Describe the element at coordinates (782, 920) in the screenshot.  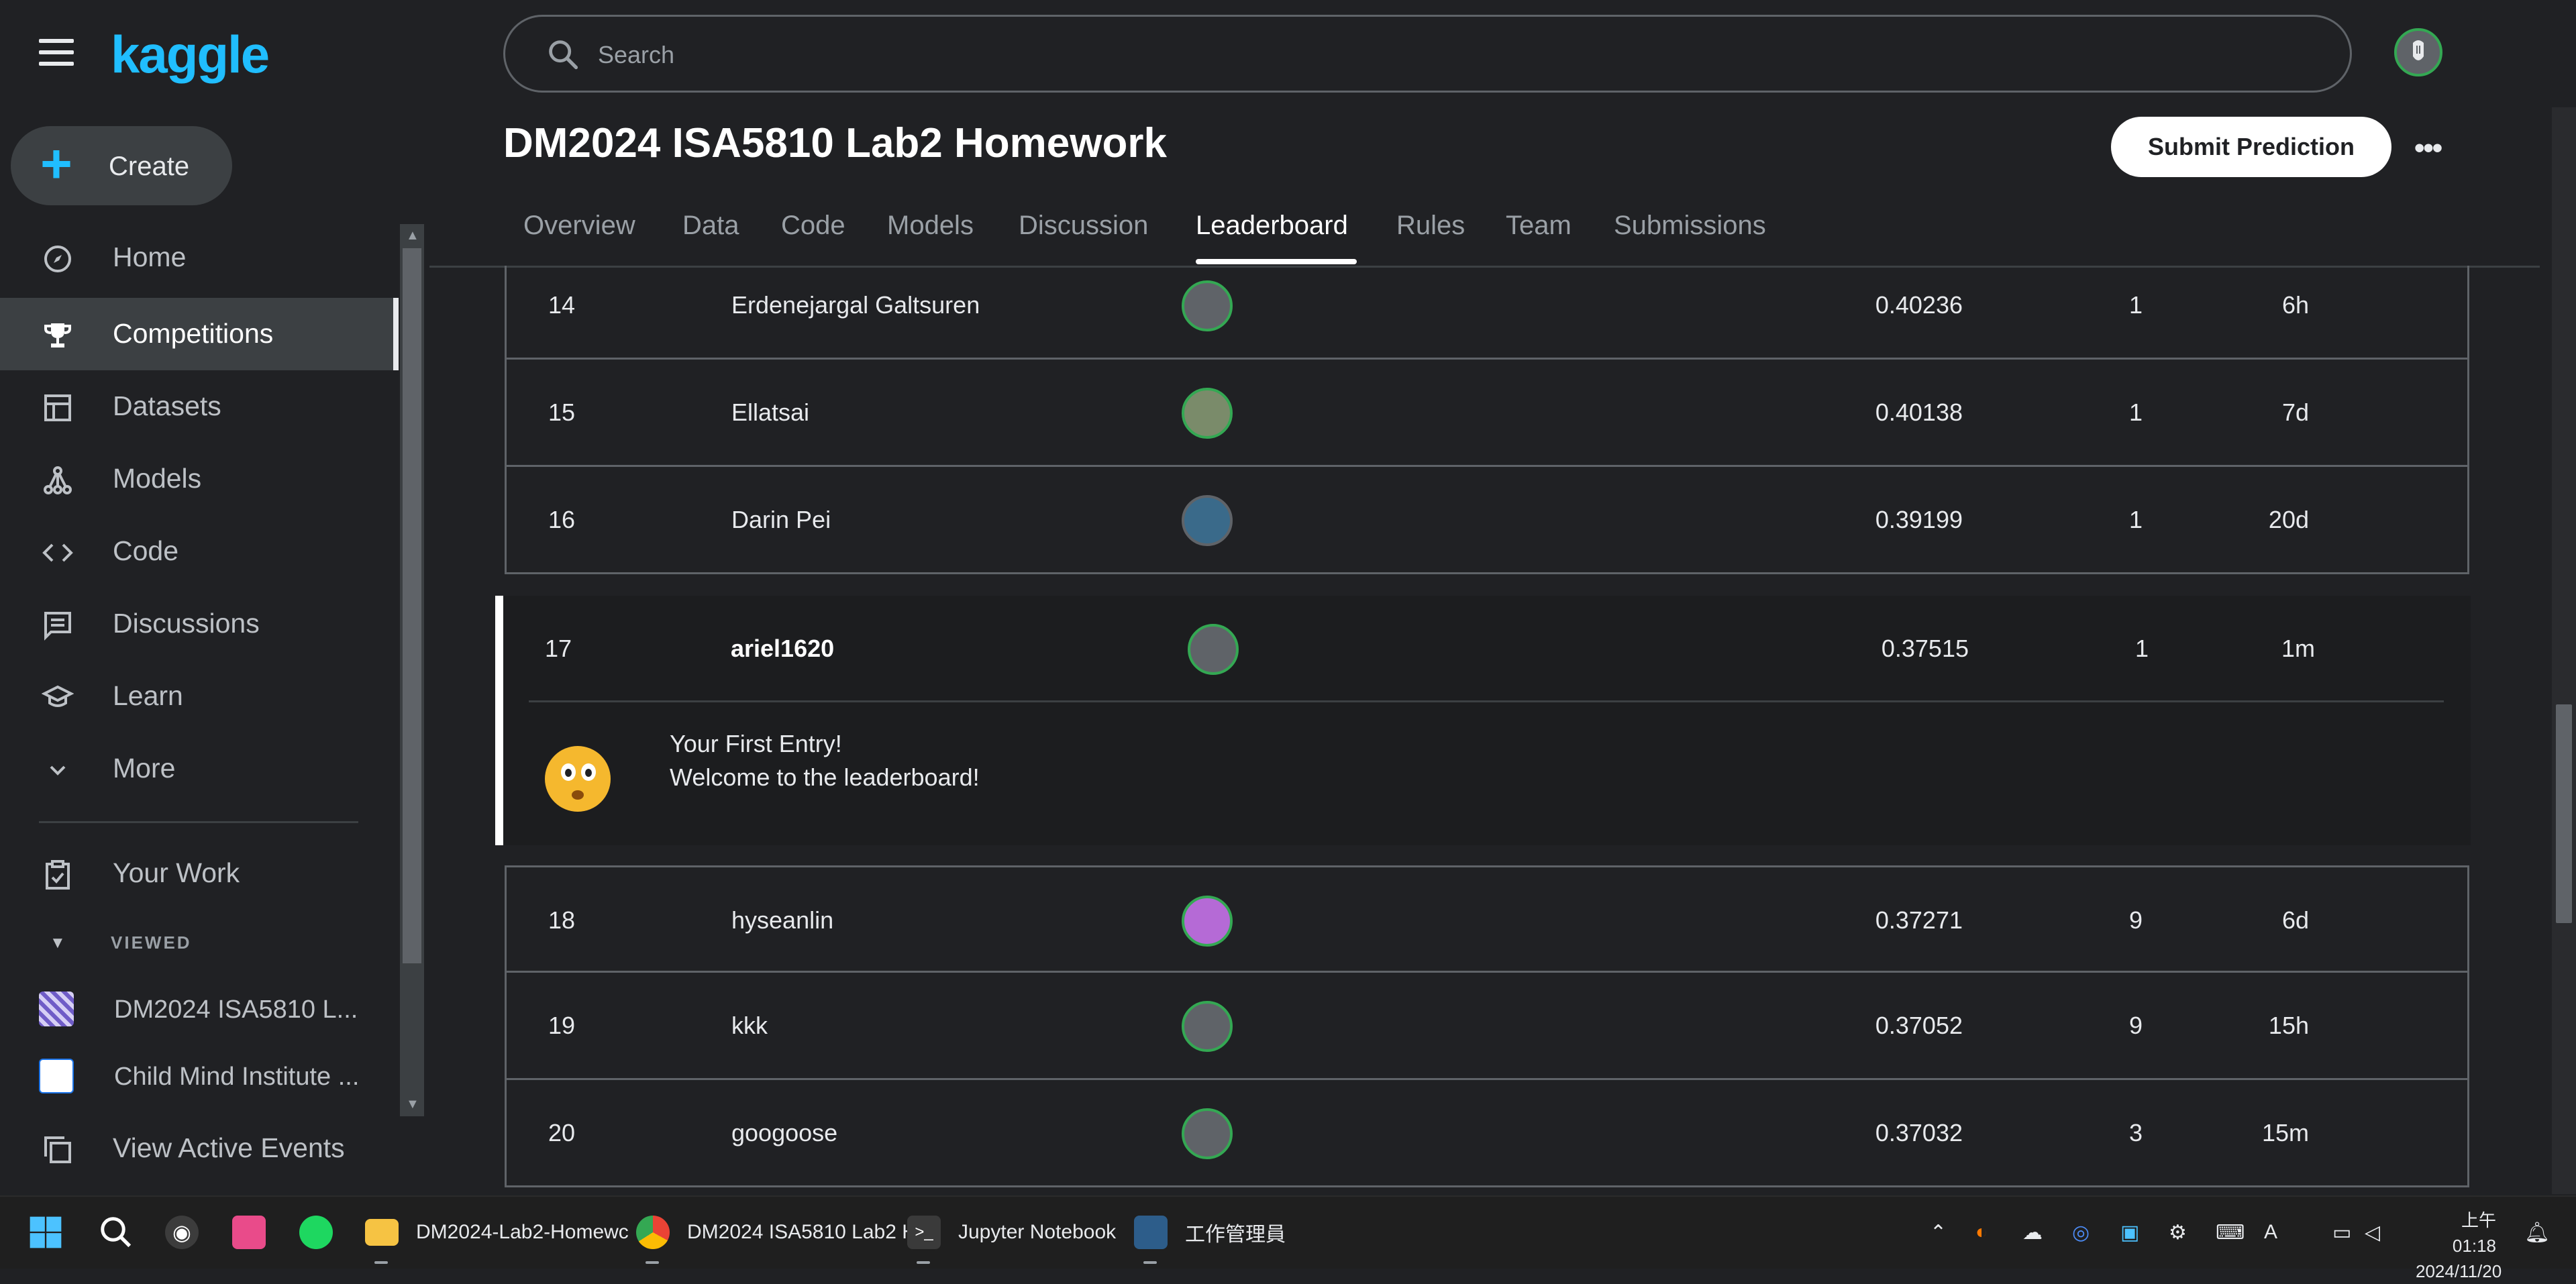
I see `team-name-cell: hyseanlin` at that location.